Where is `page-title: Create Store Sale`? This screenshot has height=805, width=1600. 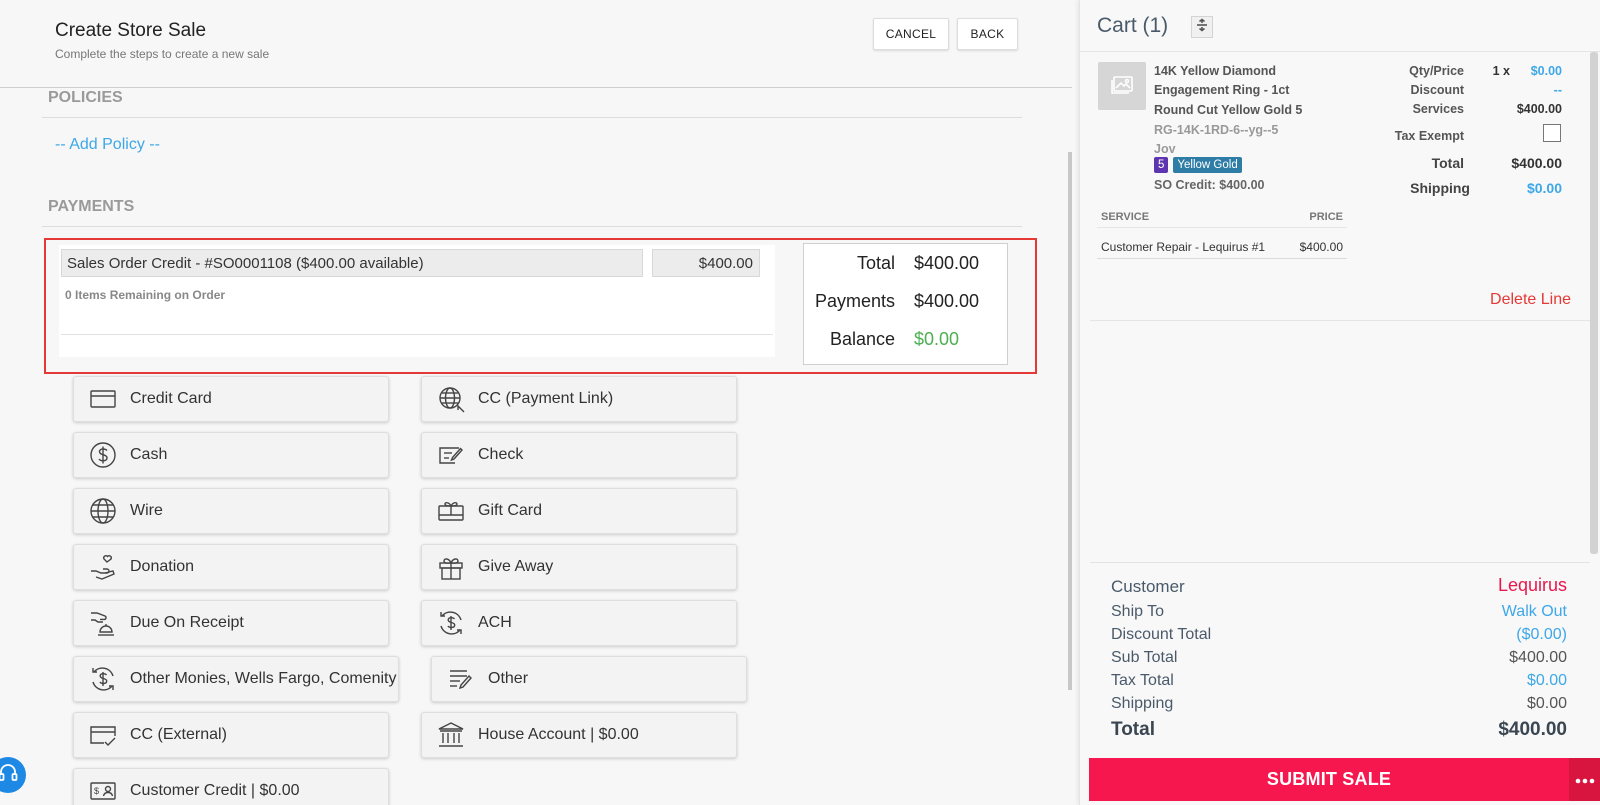 page-title: Create Store Sale is located at coordinates (131, 30).